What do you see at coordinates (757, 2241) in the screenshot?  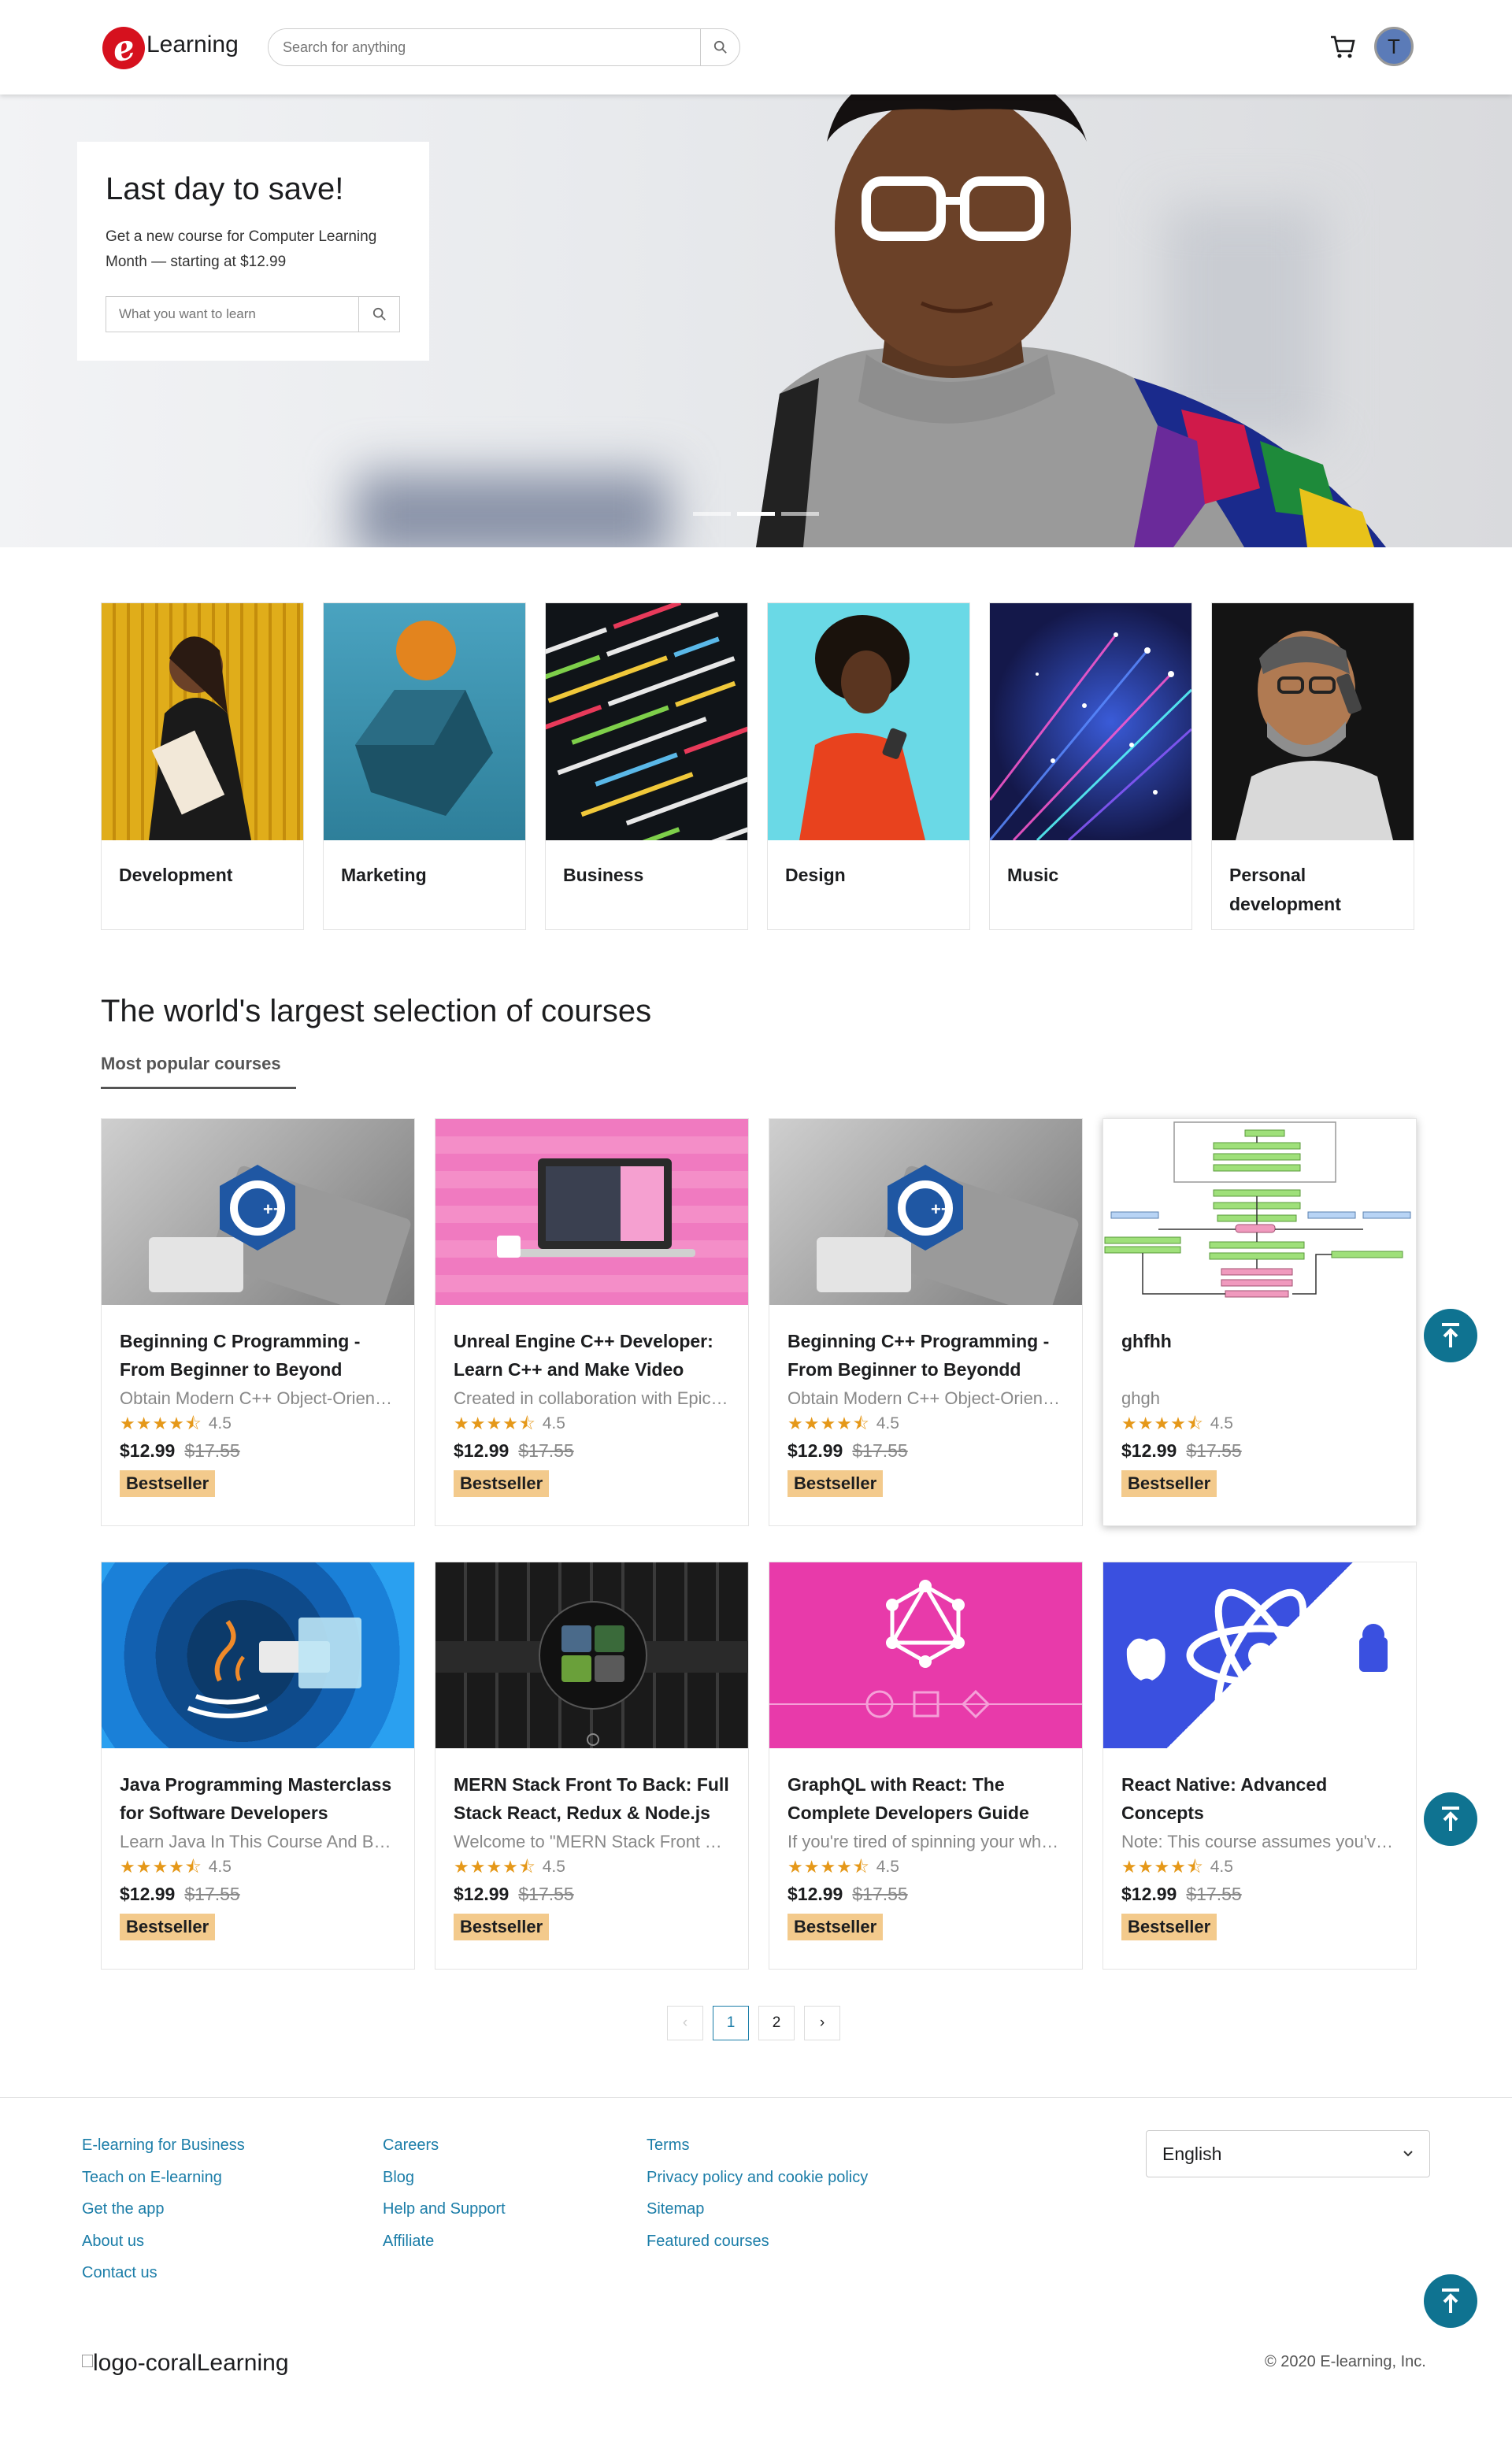 I see `footer-link: Featured courses` at bounding box center [757, 2241].